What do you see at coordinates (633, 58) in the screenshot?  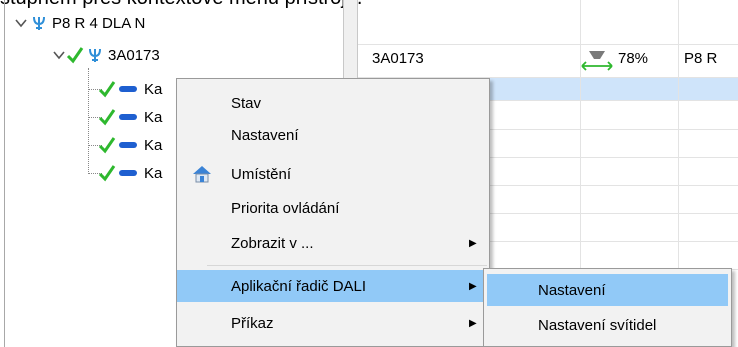 I see `grid-cell-percent: 78%` at bounding box center [633, 58].